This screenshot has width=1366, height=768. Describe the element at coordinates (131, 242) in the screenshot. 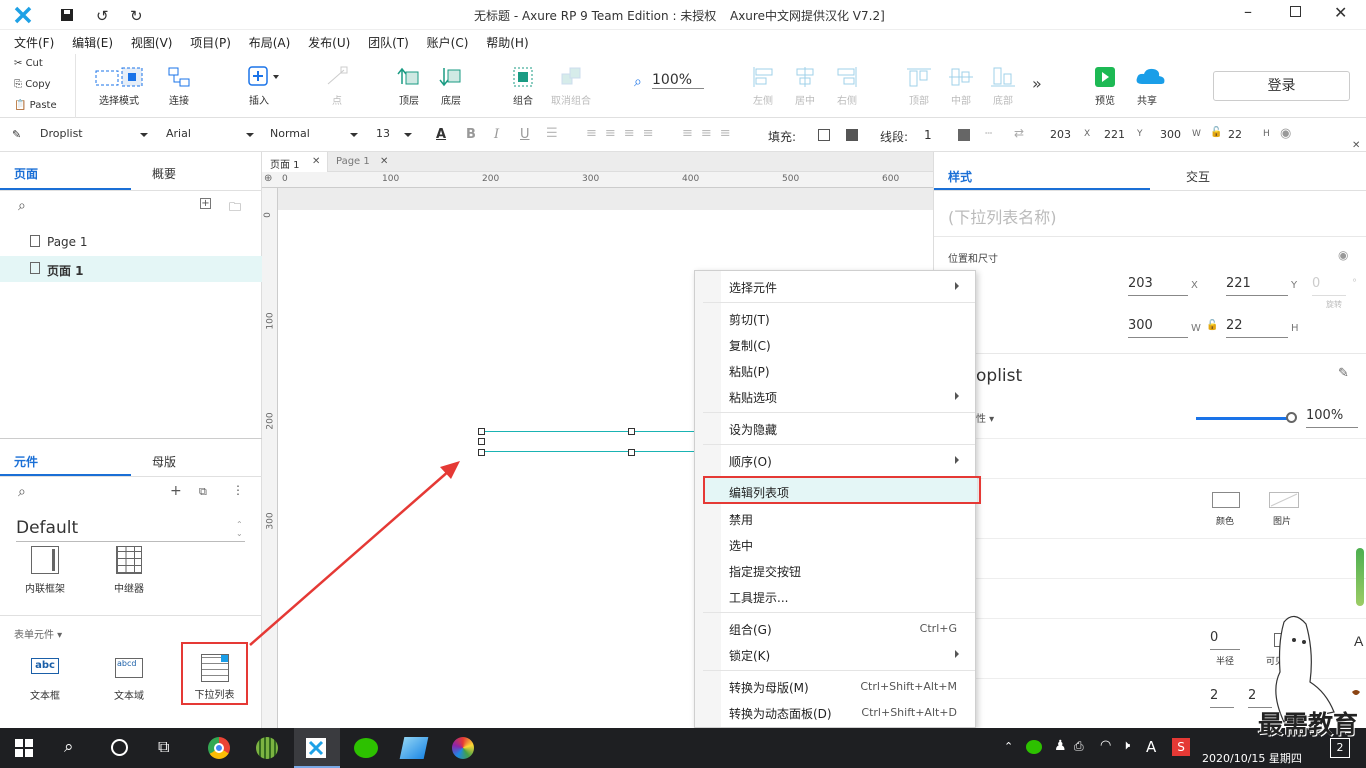

I see `page-item: Page 1` at that location.